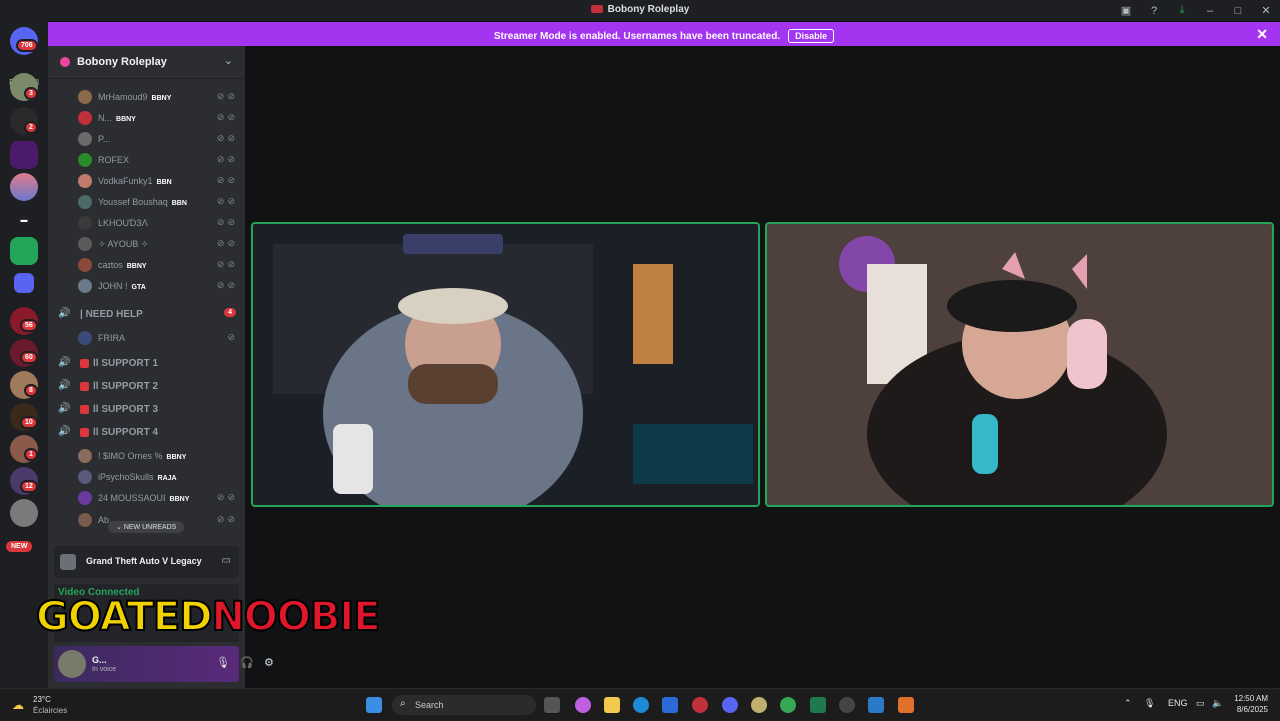  Describe the element at coordinates (1217, 703) in the screenshot. I see `volume-icon: 🔈` at that location.